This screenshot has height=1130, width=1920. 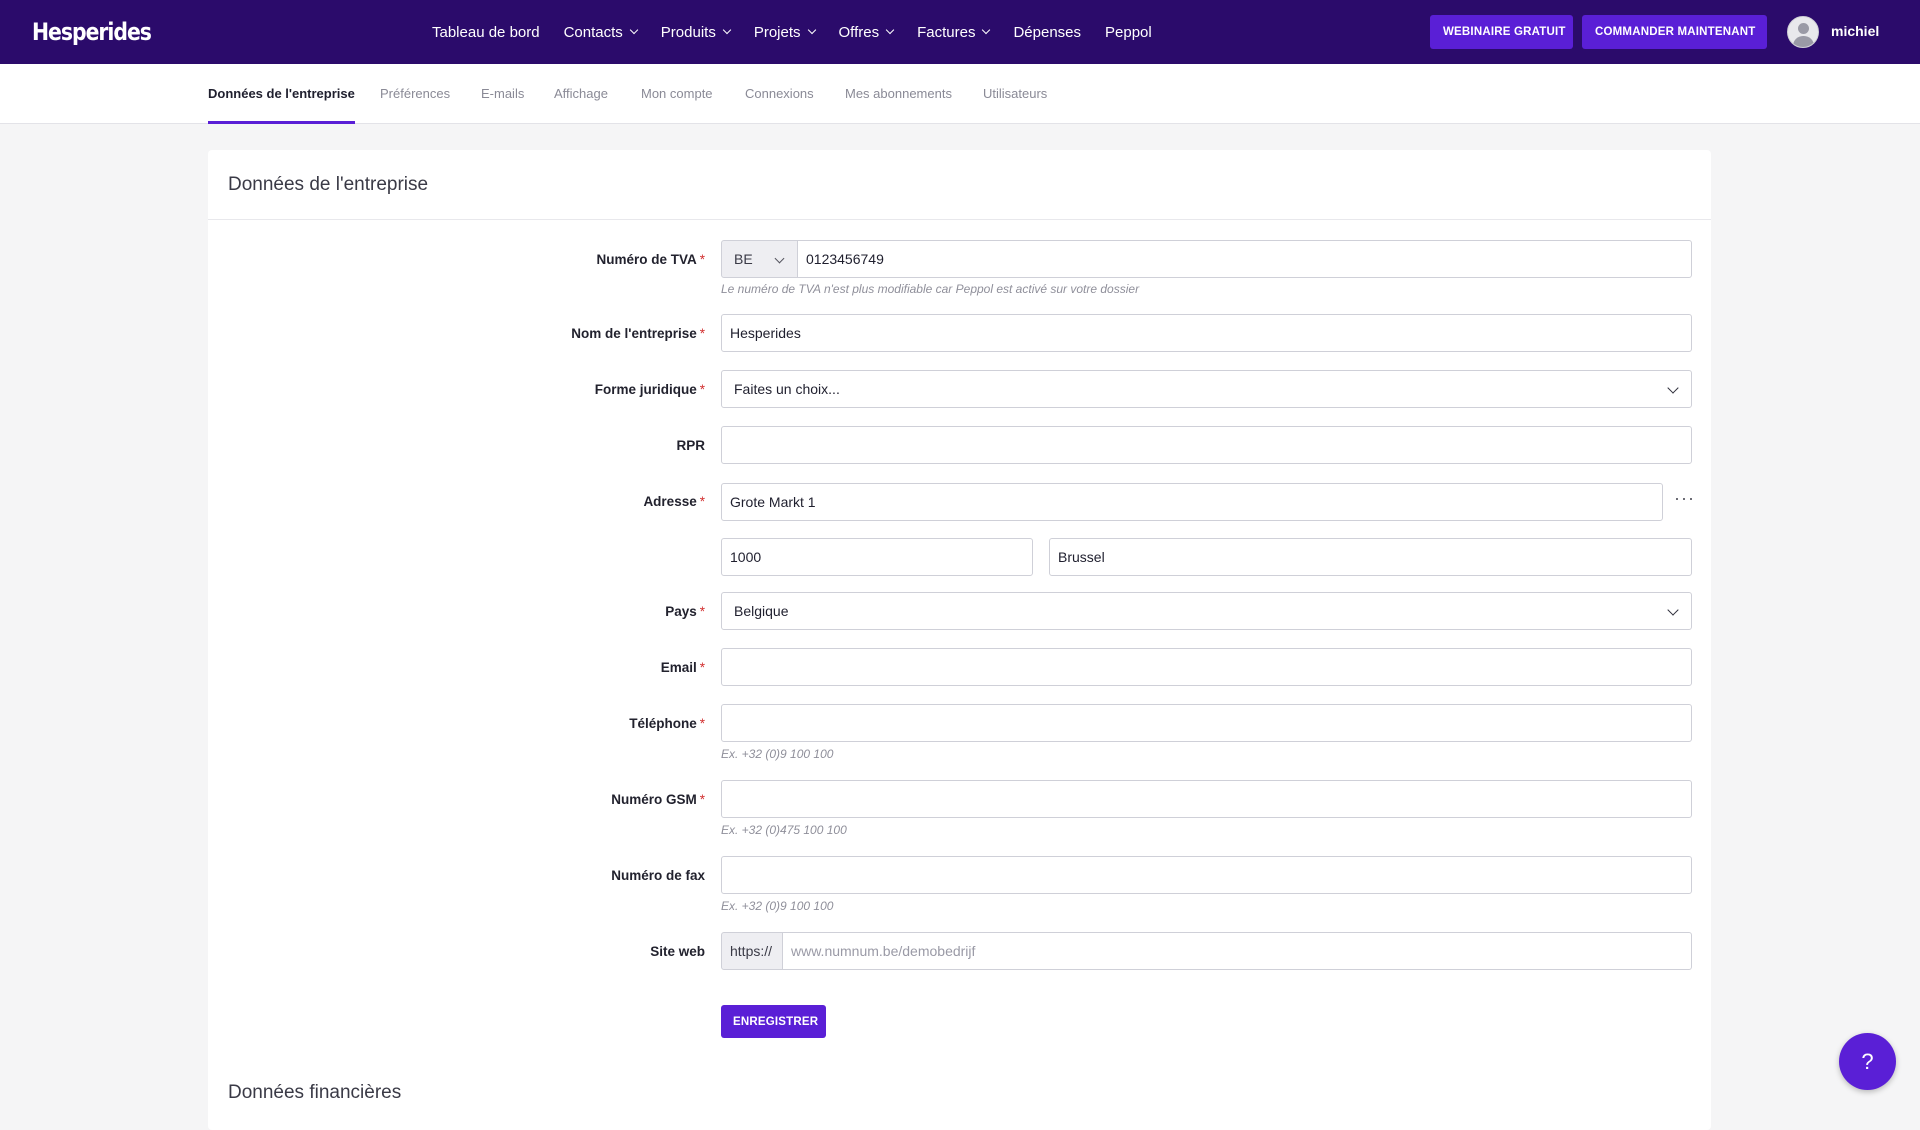 I want to click on more-options-icon: ···, so click(x=1684, y=498).